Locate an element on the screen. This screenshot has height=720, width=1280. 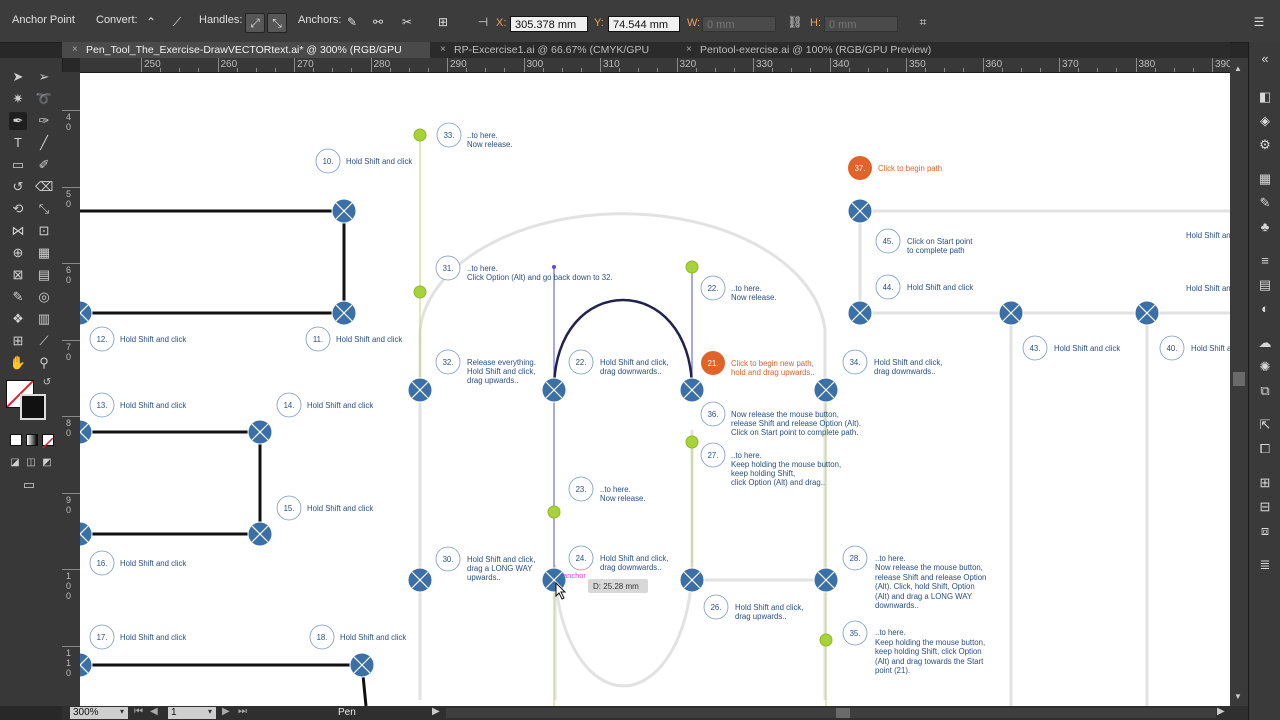
lasso-tool-icon: ➰ is located at coordinates (44, 99).